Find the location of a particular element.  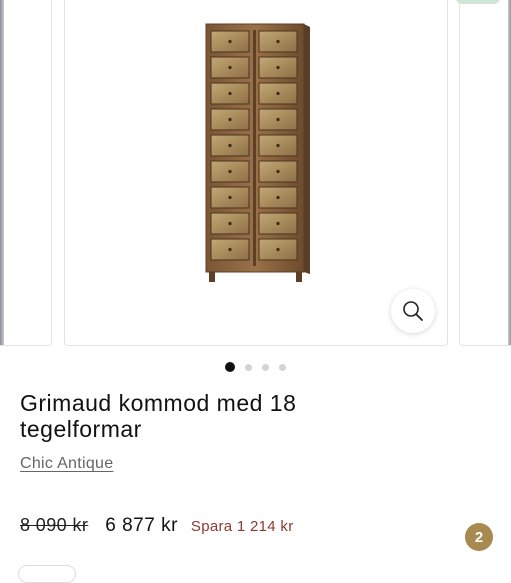

zoom-button is located at coordinates (413, 311).